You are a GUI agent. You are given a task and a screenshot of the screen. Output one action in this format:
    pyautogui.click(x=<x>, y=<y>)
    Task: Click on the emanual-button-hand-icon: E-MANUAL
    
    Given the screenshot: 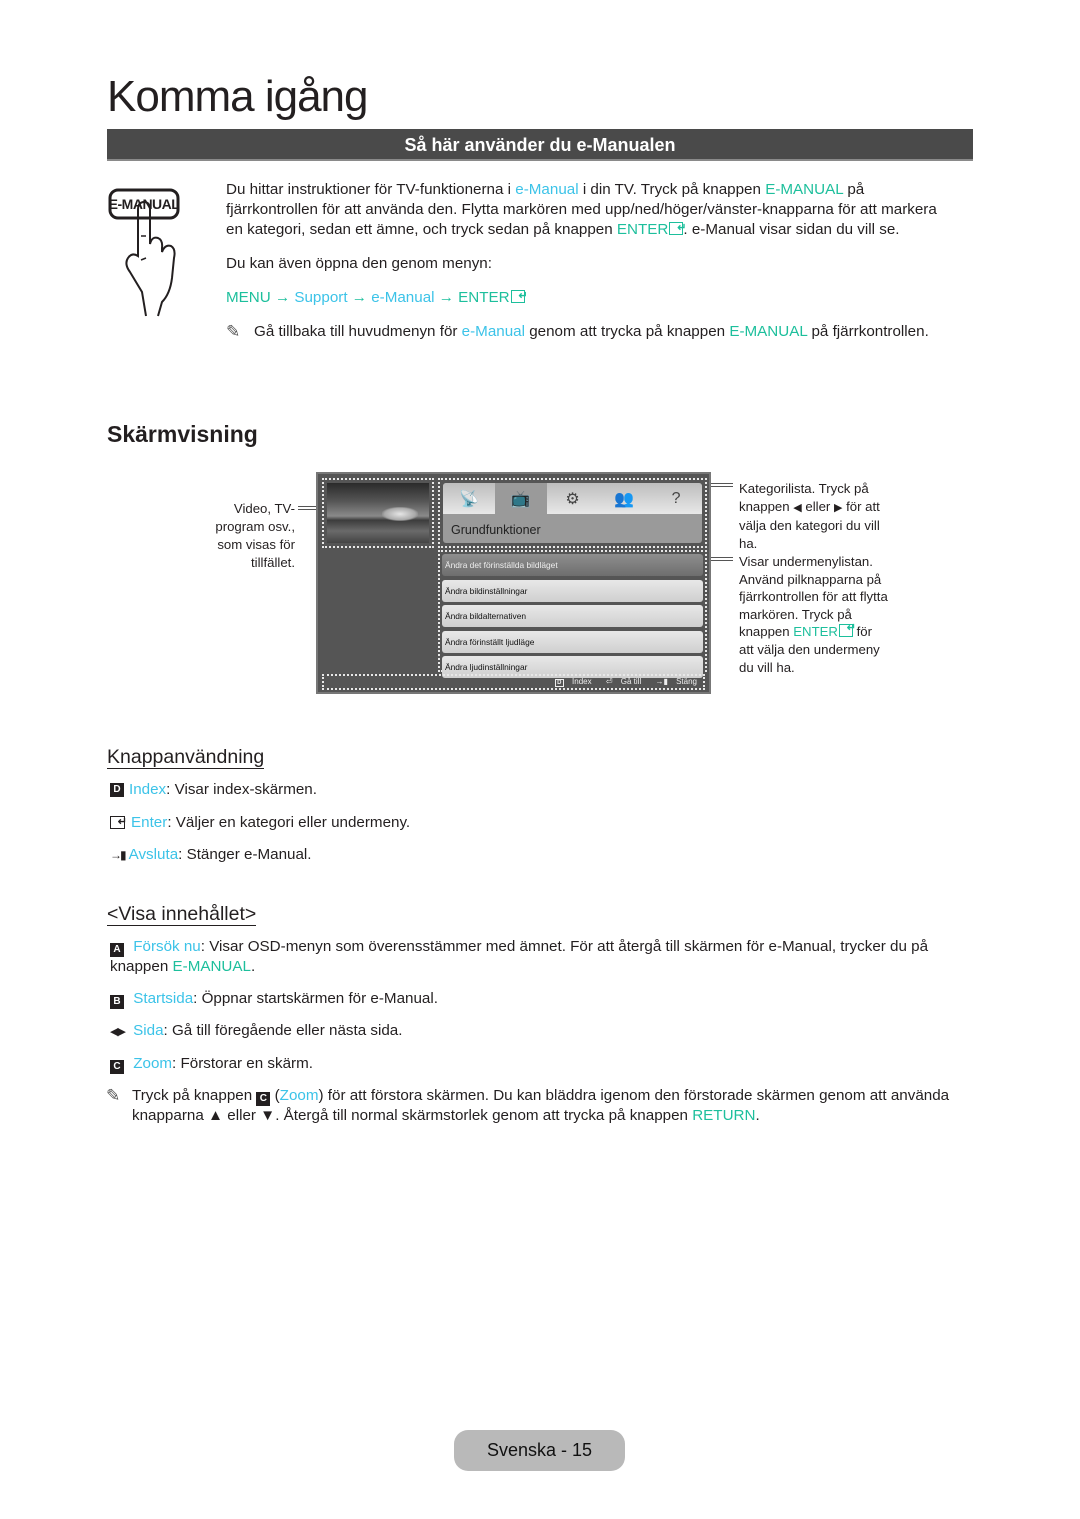 What is the action you would take?
    pyautogui.click(x=144, y=252)
    